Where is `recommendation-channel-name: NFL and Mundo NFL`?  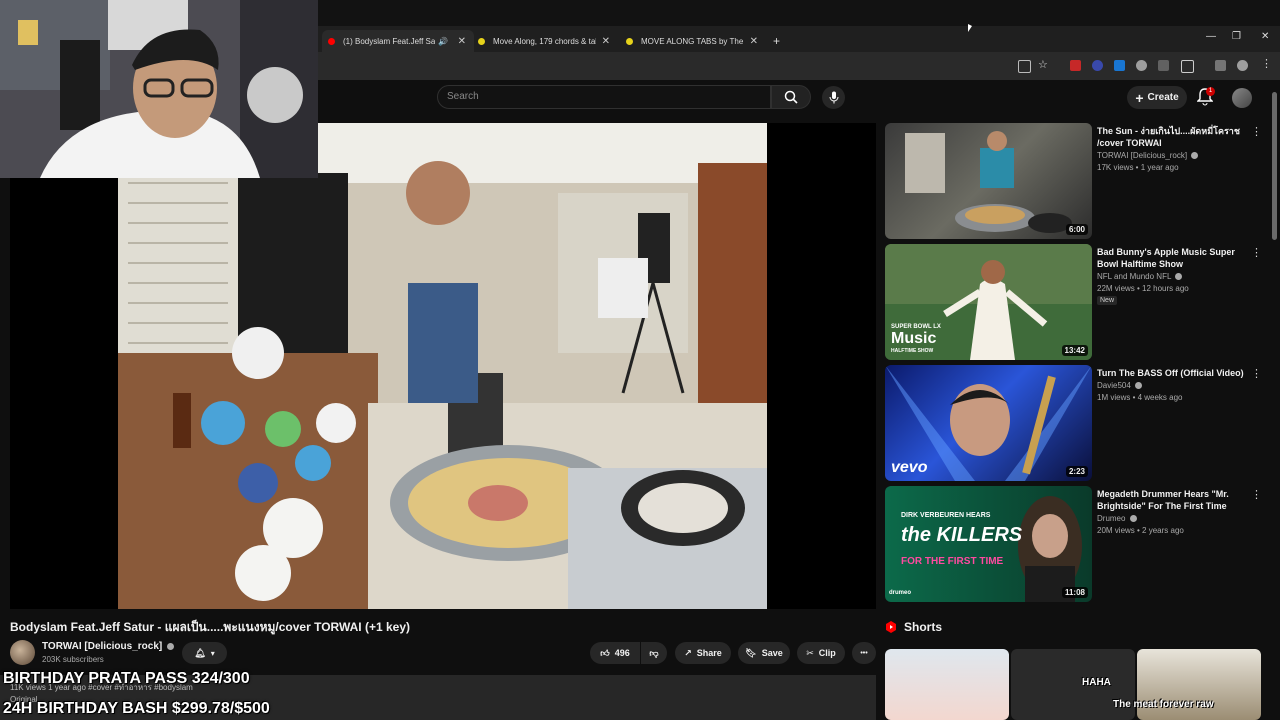
recommendation-channel-name: NFL and Mundo NFL is located at coordinates (1134, 276).